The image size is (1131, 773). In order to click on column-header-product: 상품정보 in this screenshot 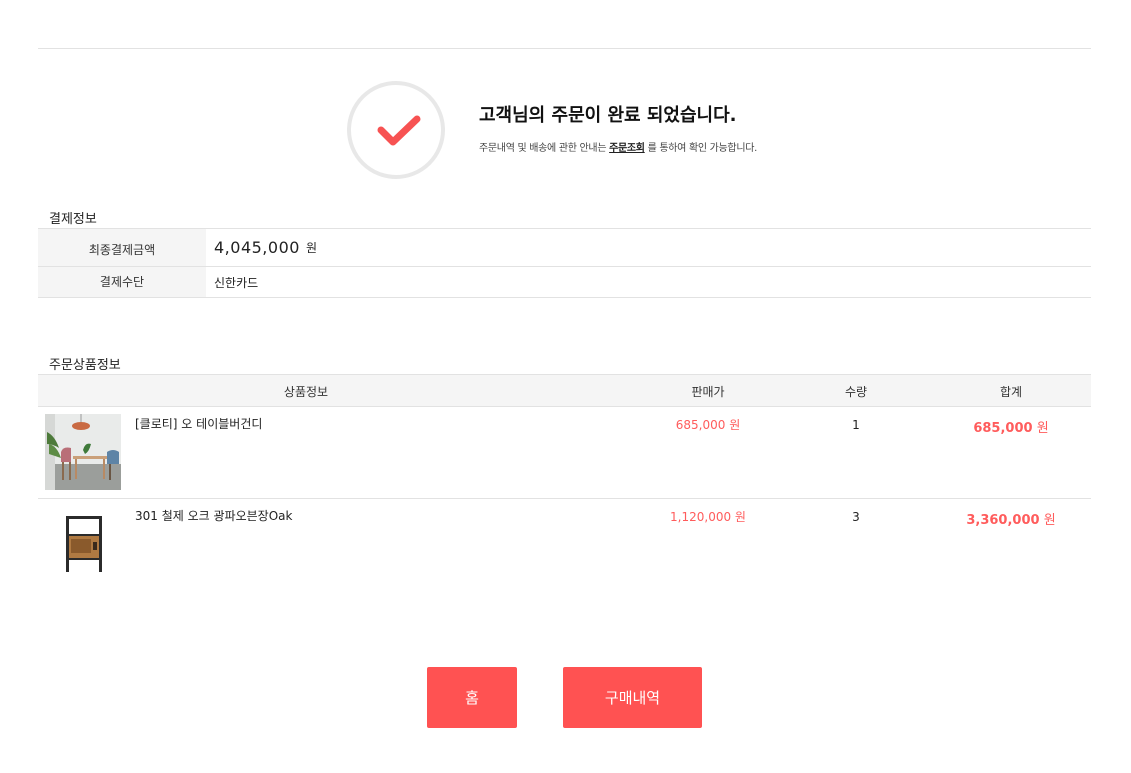, I will do `click(306, 392)`.